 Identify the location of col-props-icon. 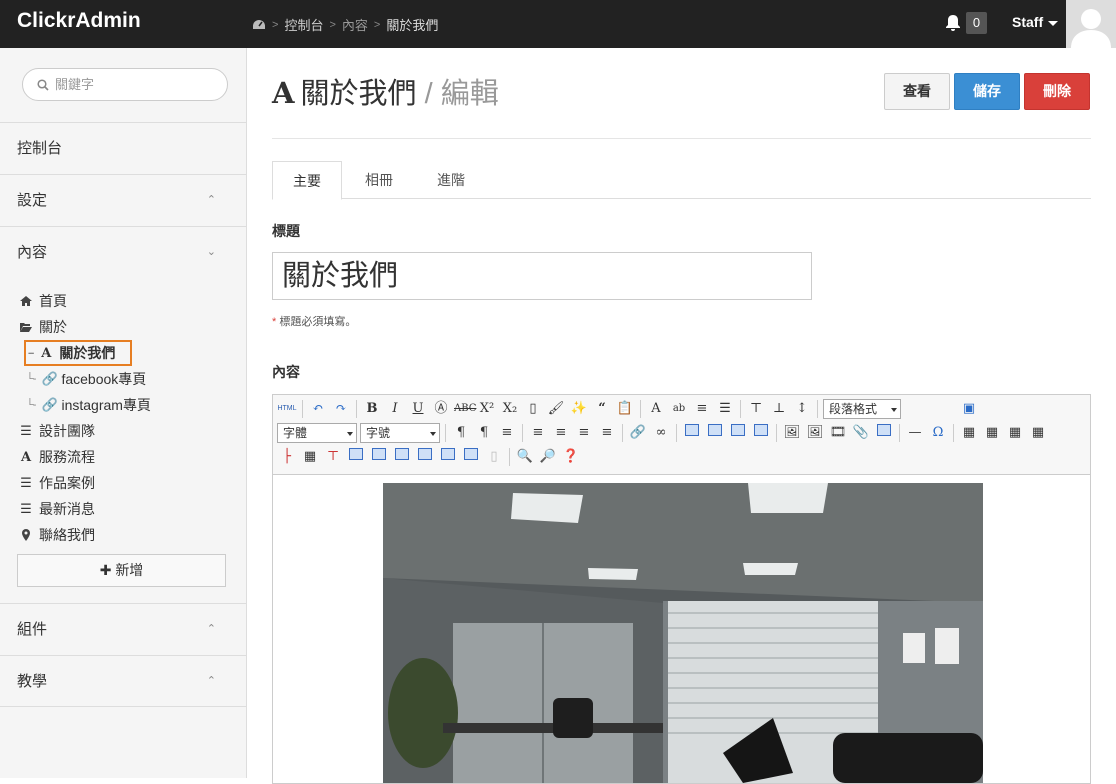
(471, 457).